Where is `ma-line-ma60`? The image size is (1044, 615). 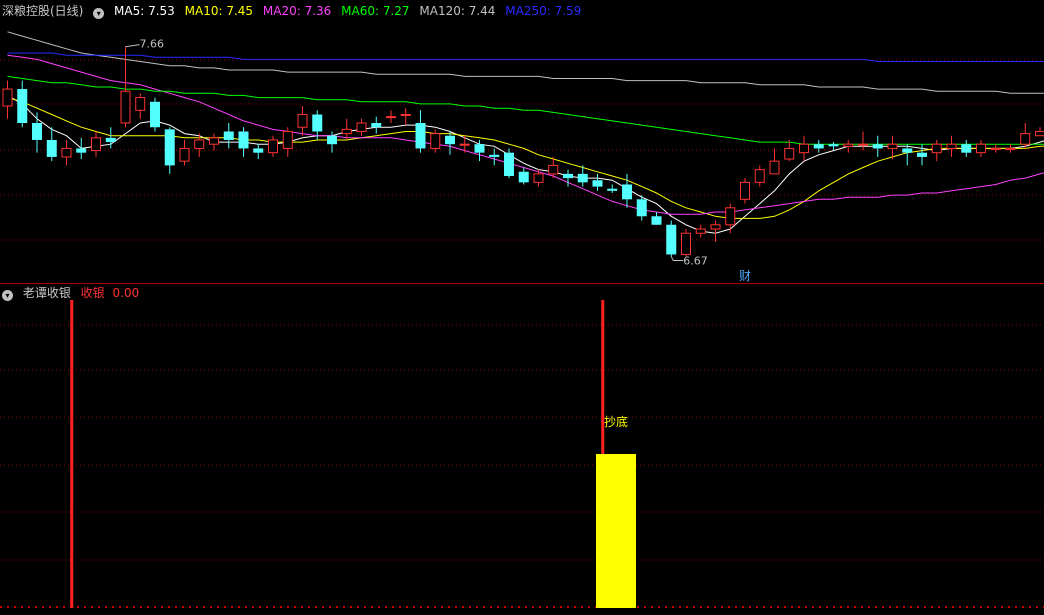 ma-line-ma60 is located at coordinates (525, 110).